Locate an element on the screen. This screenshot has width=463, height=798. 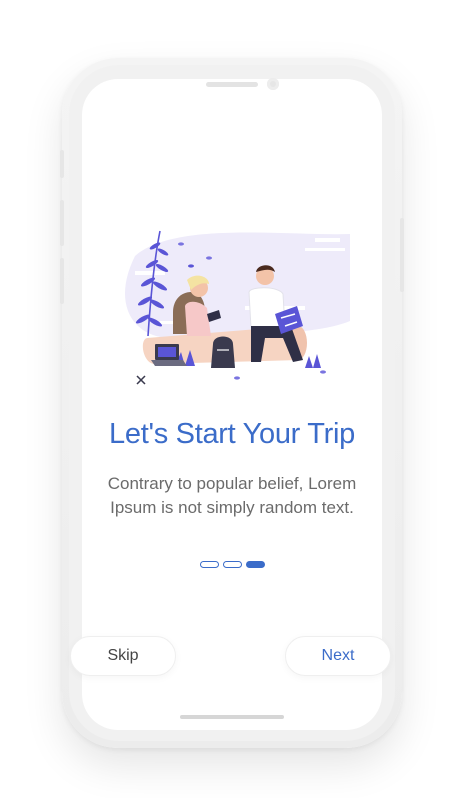
trip-illustration is located at coordinates (237, 307).